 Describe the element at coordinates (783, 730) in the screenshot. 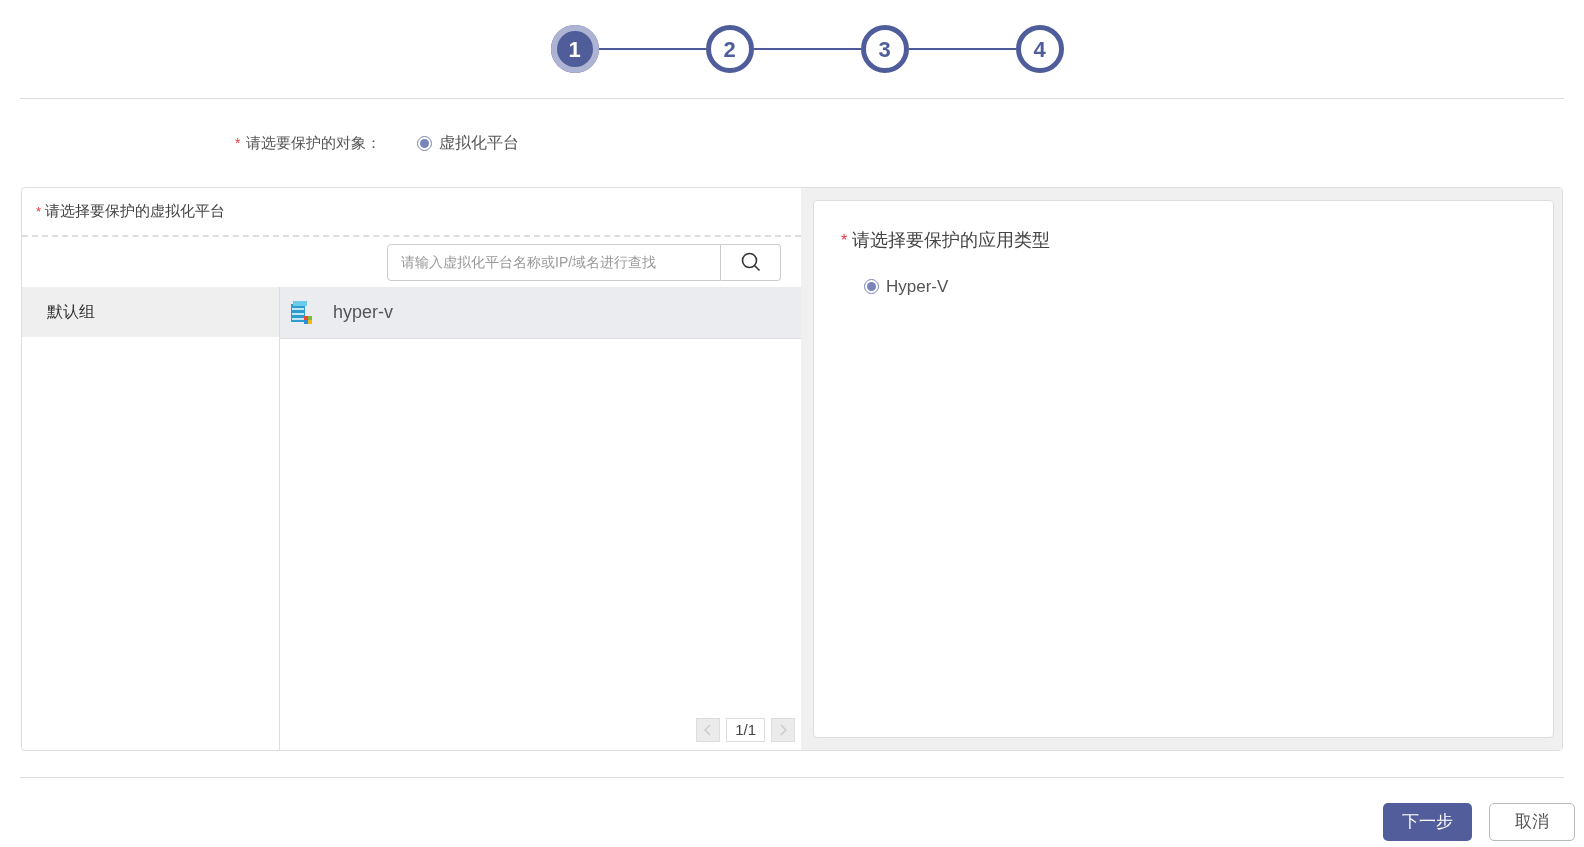

I see `chevron-right-icon` at that location.